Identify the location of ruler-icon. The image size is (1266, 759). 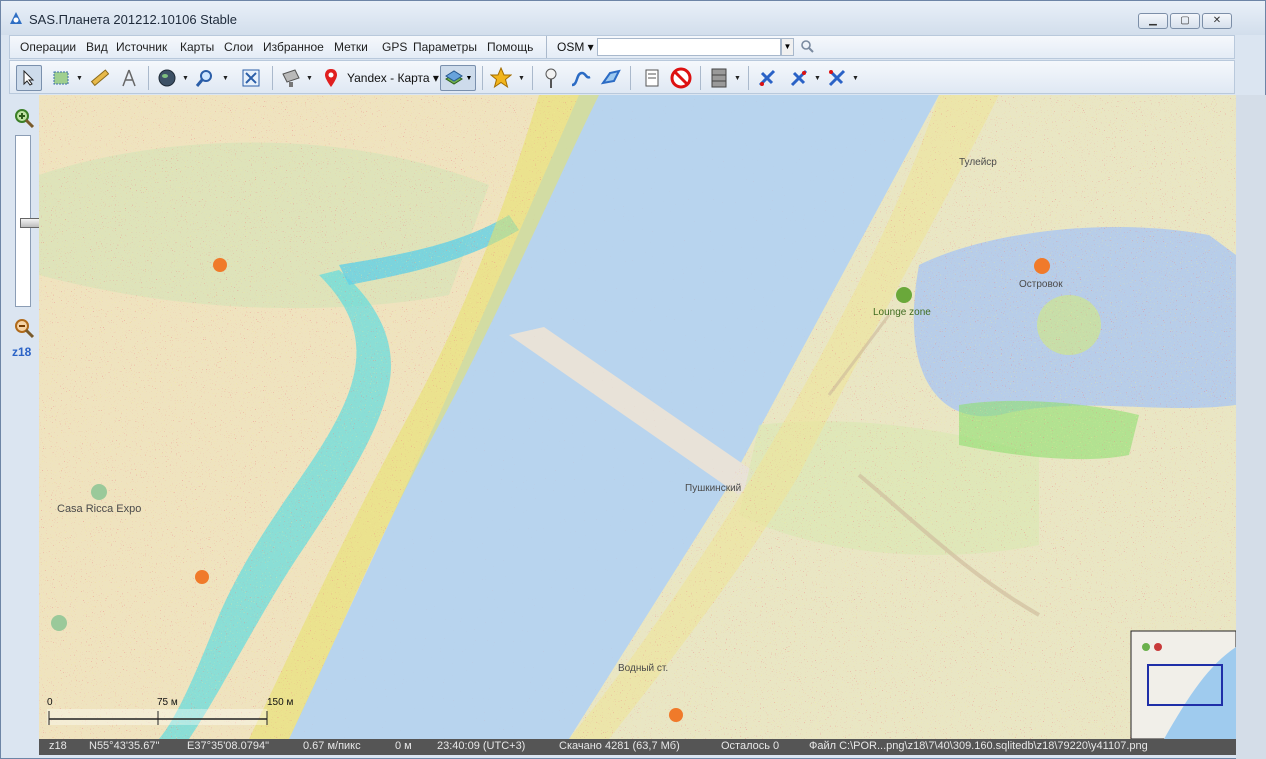
(99, 78).